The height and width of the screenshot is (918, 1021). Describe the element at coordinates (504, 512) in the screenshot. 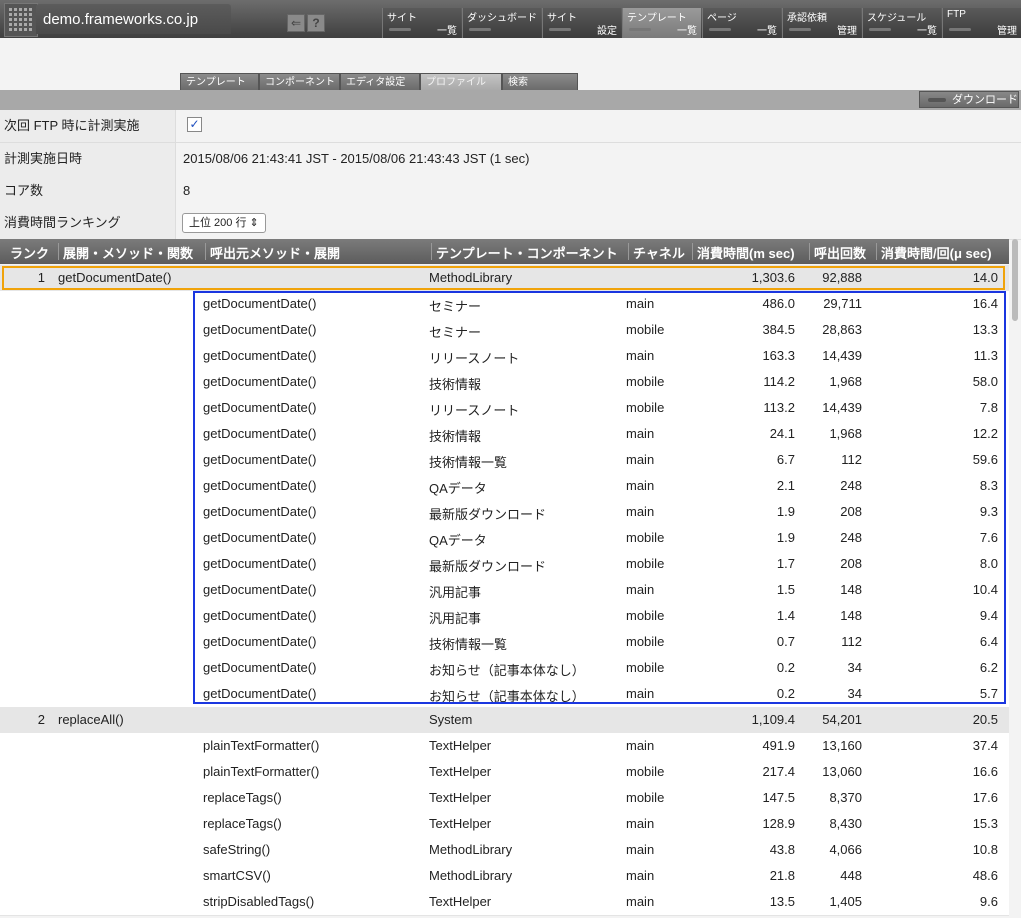

I see `table-row: getDocumentDate() 最新版ダウンロード main 1.9 208 9.3` at that location.